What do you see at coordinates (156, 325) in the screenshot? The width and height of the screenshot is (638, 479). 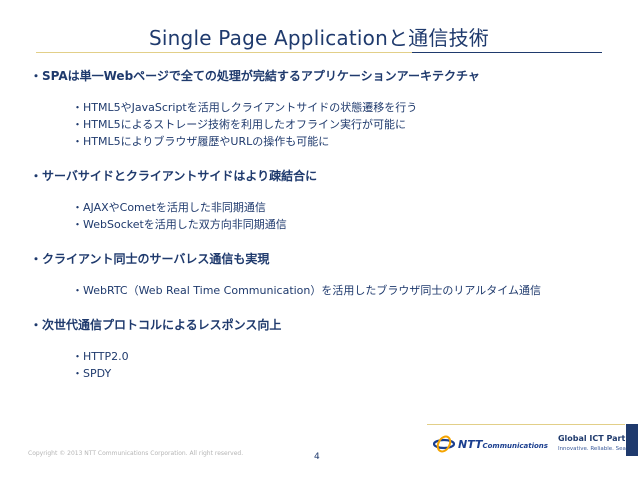 I see `section-heading-protocol: ・次世代通信プロトコルによるレスポンス向上` at bounding box center [156, 325].